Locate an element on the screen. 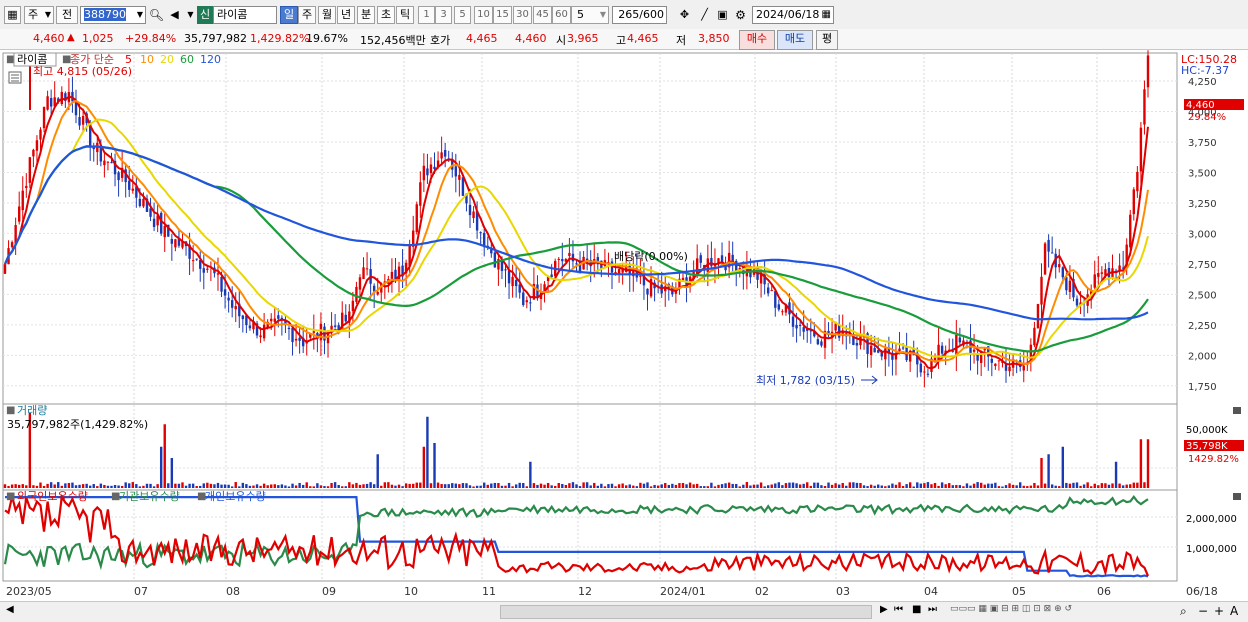 The image size is (1248, 622). interval-45-button: 45 is located at coordinates (542, 15).